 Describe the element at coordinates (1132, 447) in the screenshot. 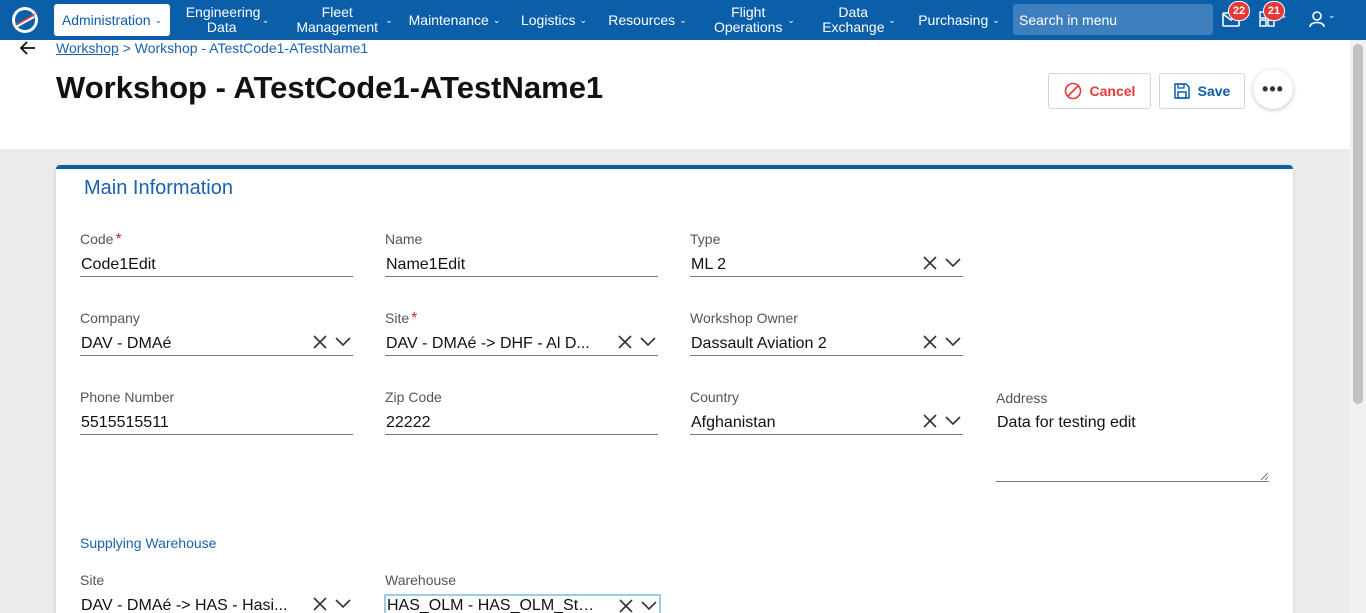

I see `address-textarea: Data for testing edit` at that location.